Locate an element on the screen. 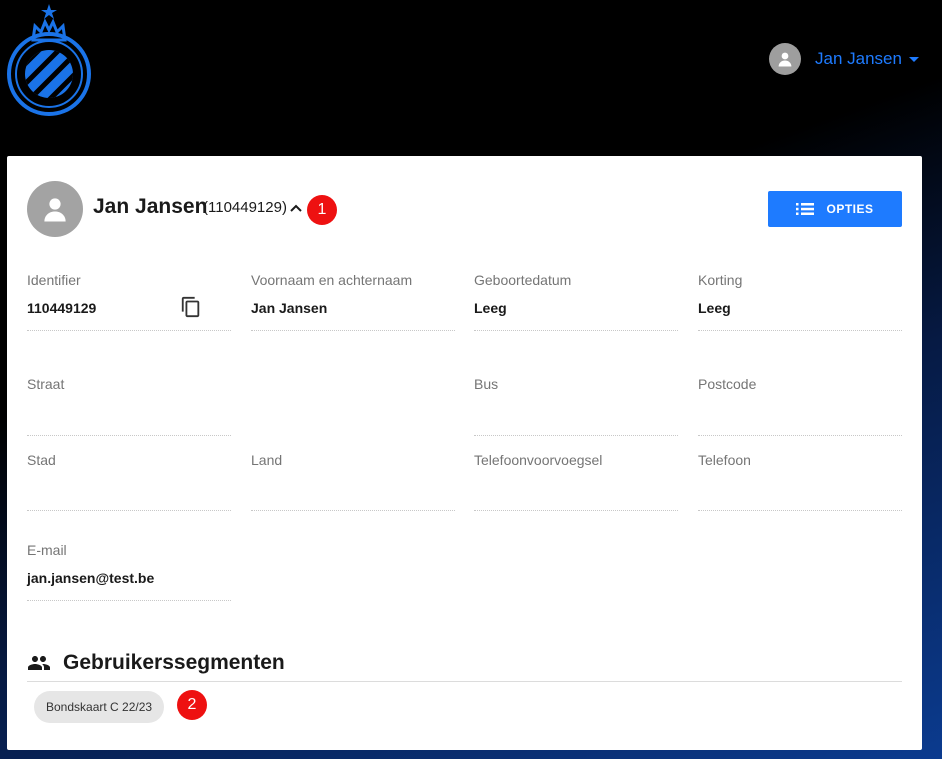  options-button-label: OPTIES is located at coordinates (850, 209).